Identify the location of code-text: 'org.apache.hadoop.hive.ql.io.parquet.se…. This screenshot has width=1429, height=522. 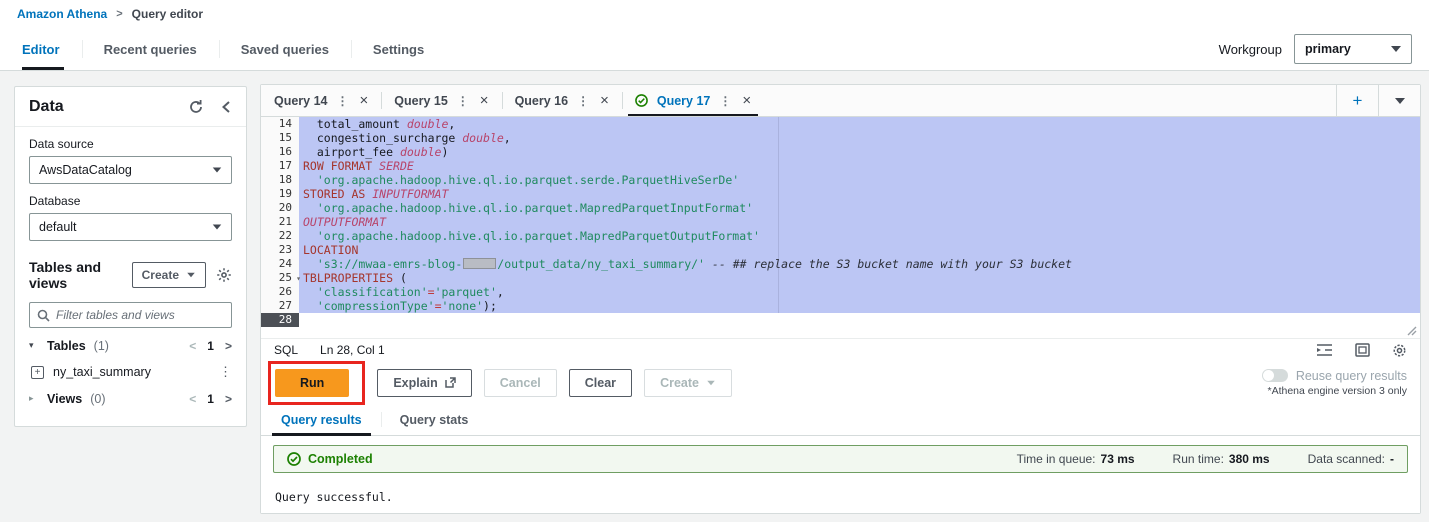
(859, 180).